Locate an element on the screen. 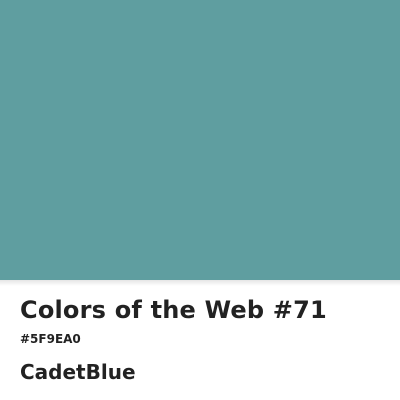 Image resolution: width=400 pixels, height=400 pixels. color-hex-code: #5F9EA0 is located at coordinates (50, 339).